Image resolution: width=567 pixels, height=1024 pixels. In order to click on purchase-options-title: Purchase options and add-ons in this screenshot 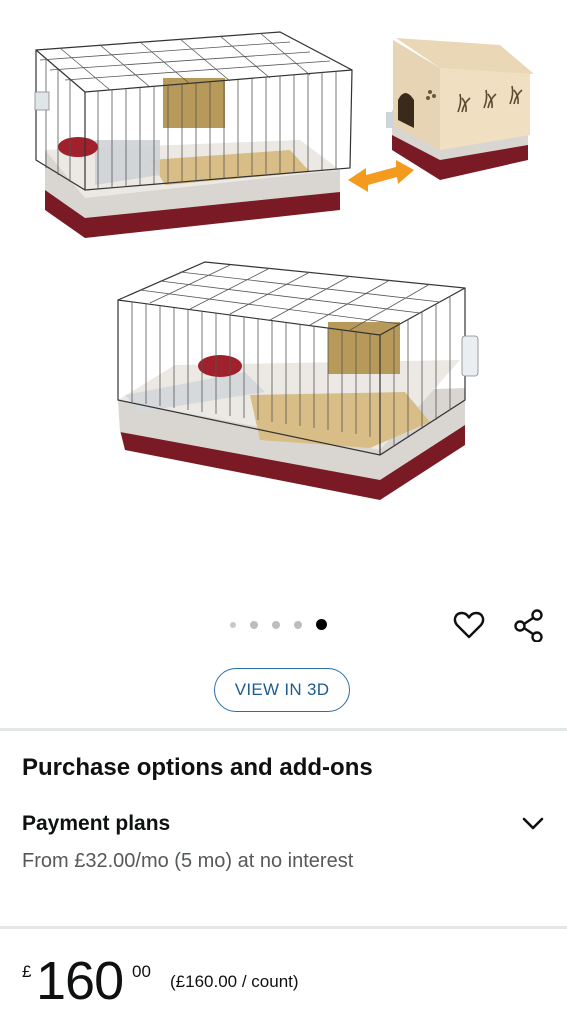, I will do `click(197, 767)`.